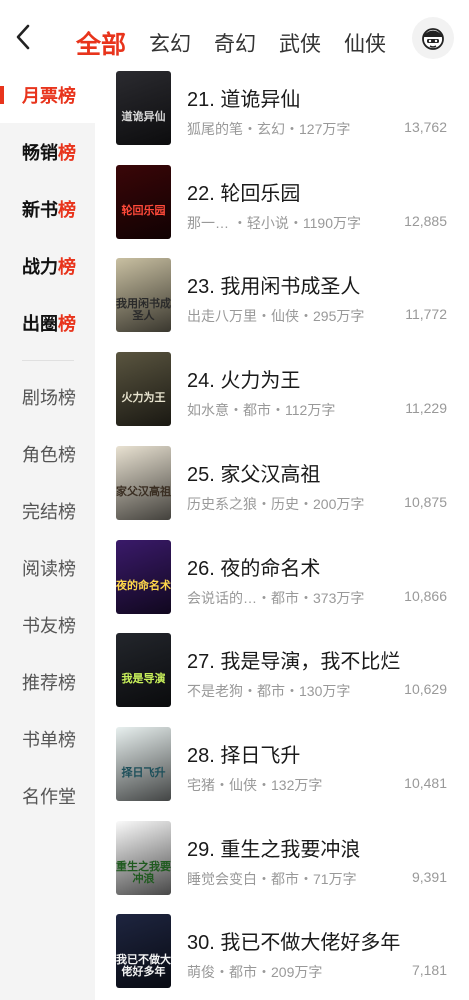 This screenshot has width=469, height=1000. I want to click on book-title: 29. 重生之我要冲浪, so click(273, 847).